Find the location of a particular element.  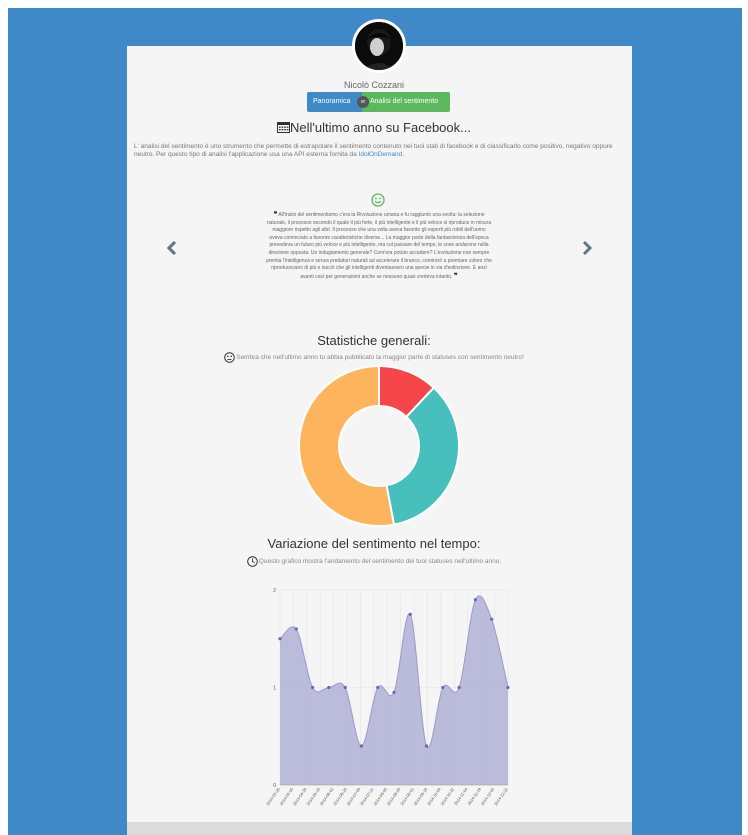

x-tick-label: 2014-12-22 is located at coordinates (501, 796).